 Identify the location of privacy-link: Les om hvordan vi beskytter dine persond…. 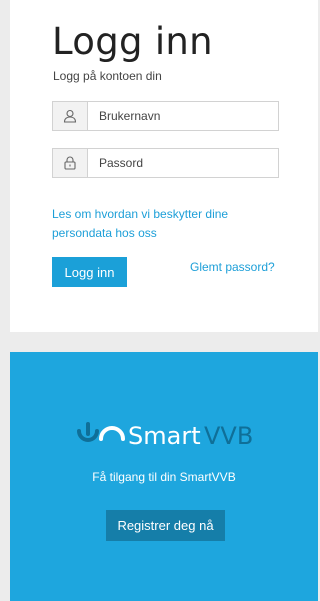
(162, 224).